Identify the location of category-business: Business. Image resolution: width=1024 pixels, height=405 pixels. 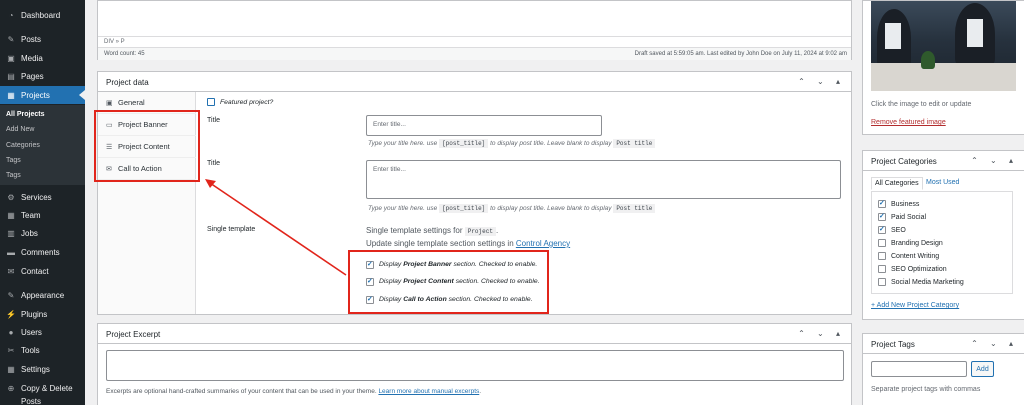
(899, 203).